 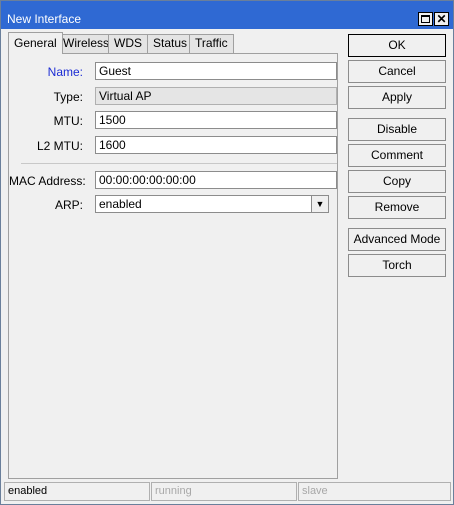 I want to click on arp-label: ARP:, so click(x=68, y=205).